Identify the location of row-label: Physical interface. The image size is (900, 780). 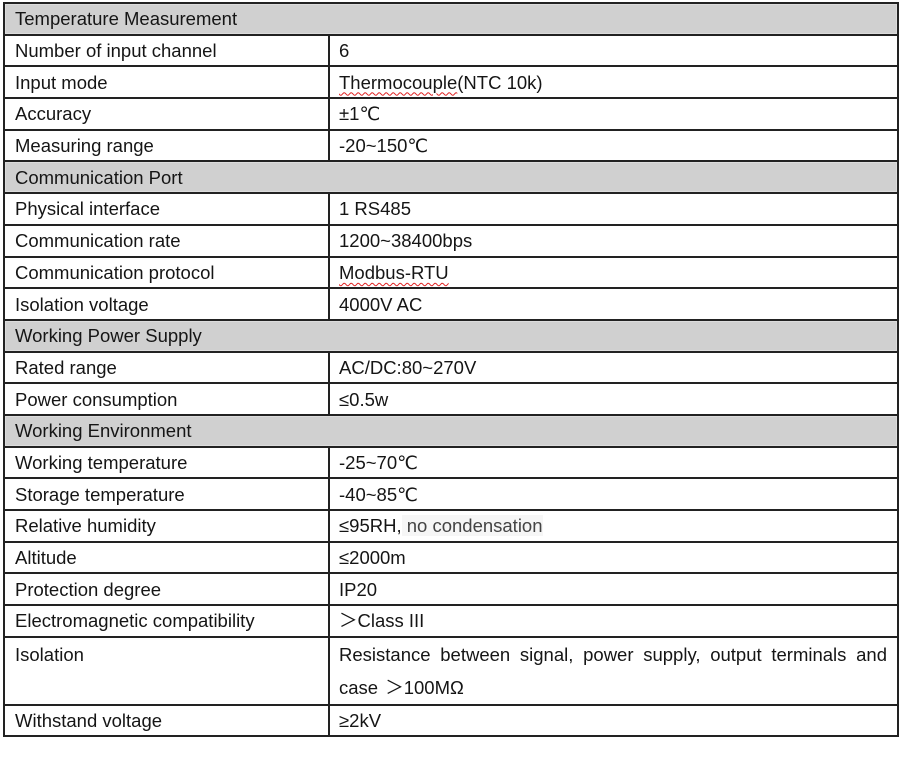
(166, 209).